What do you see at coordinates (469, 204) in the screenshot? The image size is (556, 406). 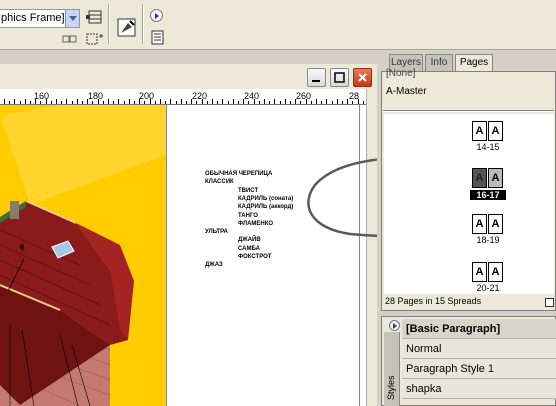 I see `page-thumbnails: A A 14-15 A A 16-17 A A 18-19 A A 20-21` at bounding box center [469, 204].